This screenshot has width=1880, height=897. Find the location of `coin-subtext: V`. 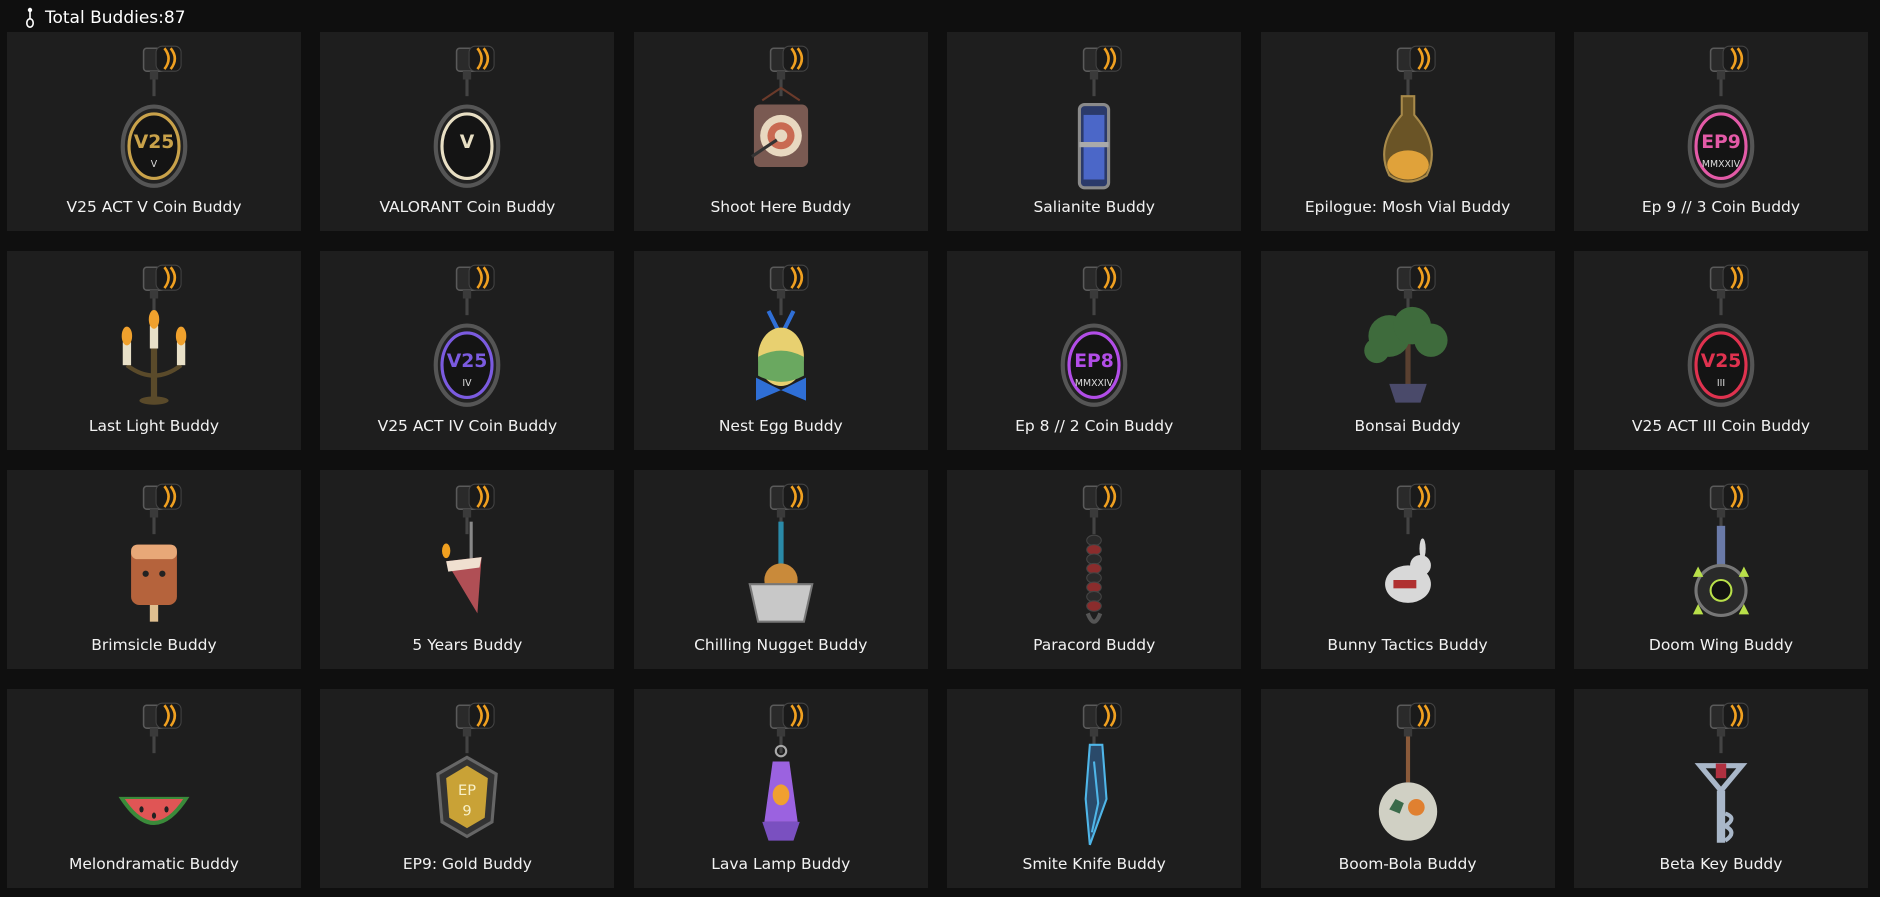

coin-subtext: V is located at coordinates (154, 164).